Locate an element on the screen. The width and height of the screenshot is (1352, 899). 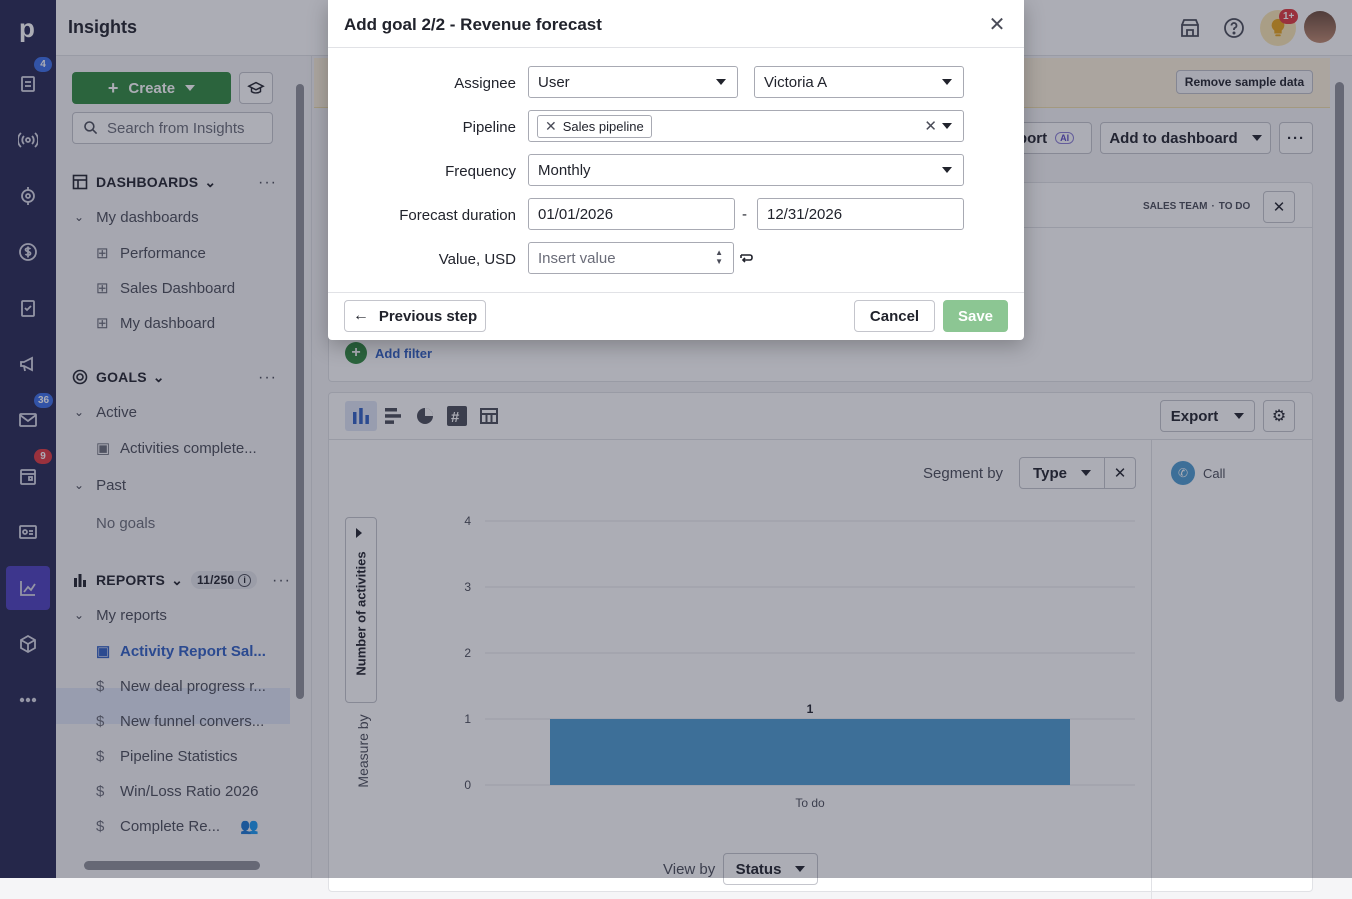
dialog-title: Add goal 2/2 - Revenue forecast is located at coordinates (473, 24).